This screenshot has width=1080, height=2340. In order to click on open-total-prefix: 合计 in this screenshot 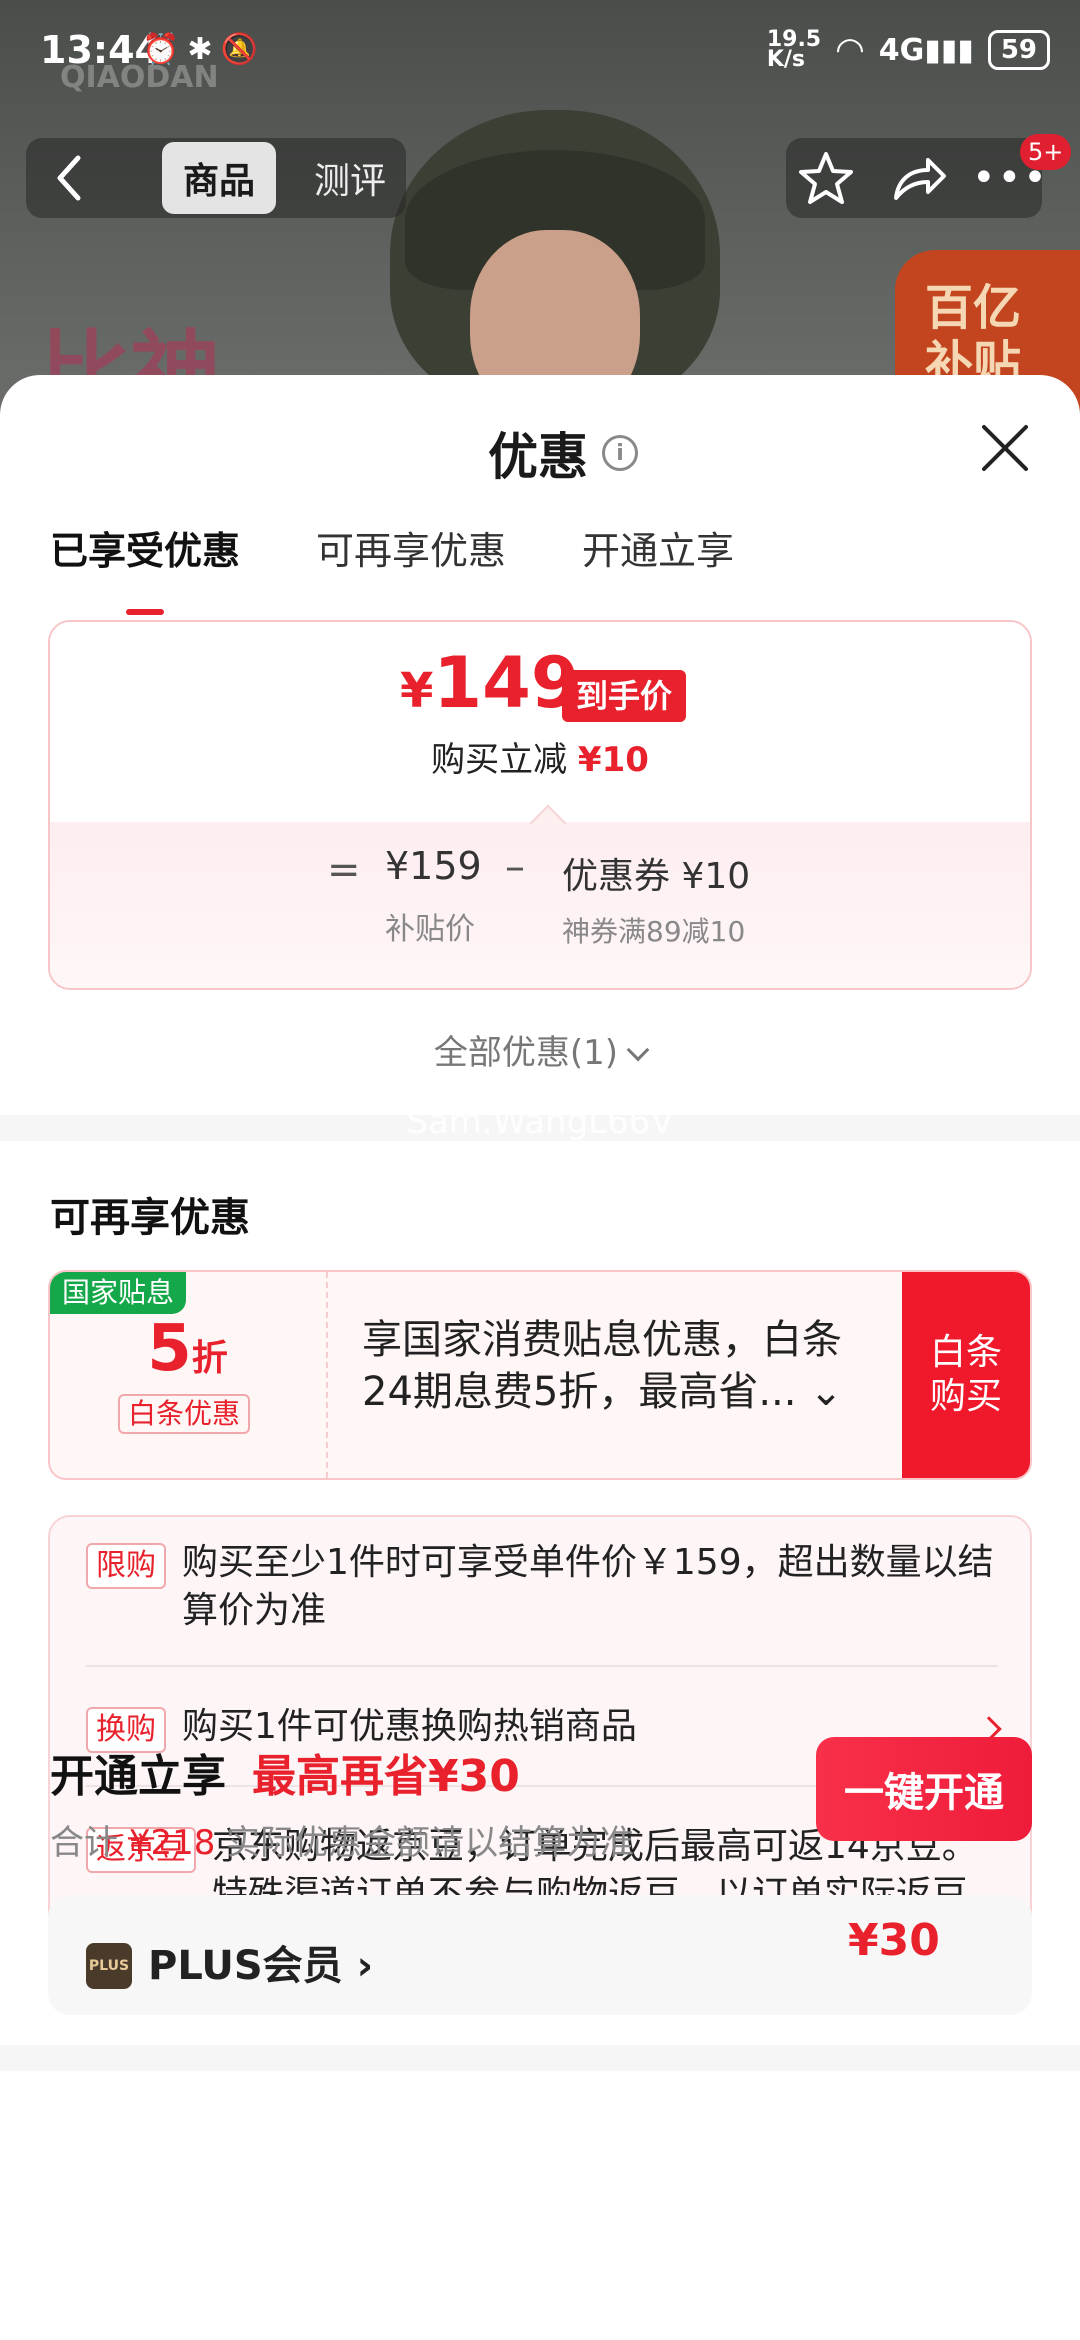, I will do `click(84, 1843)`.